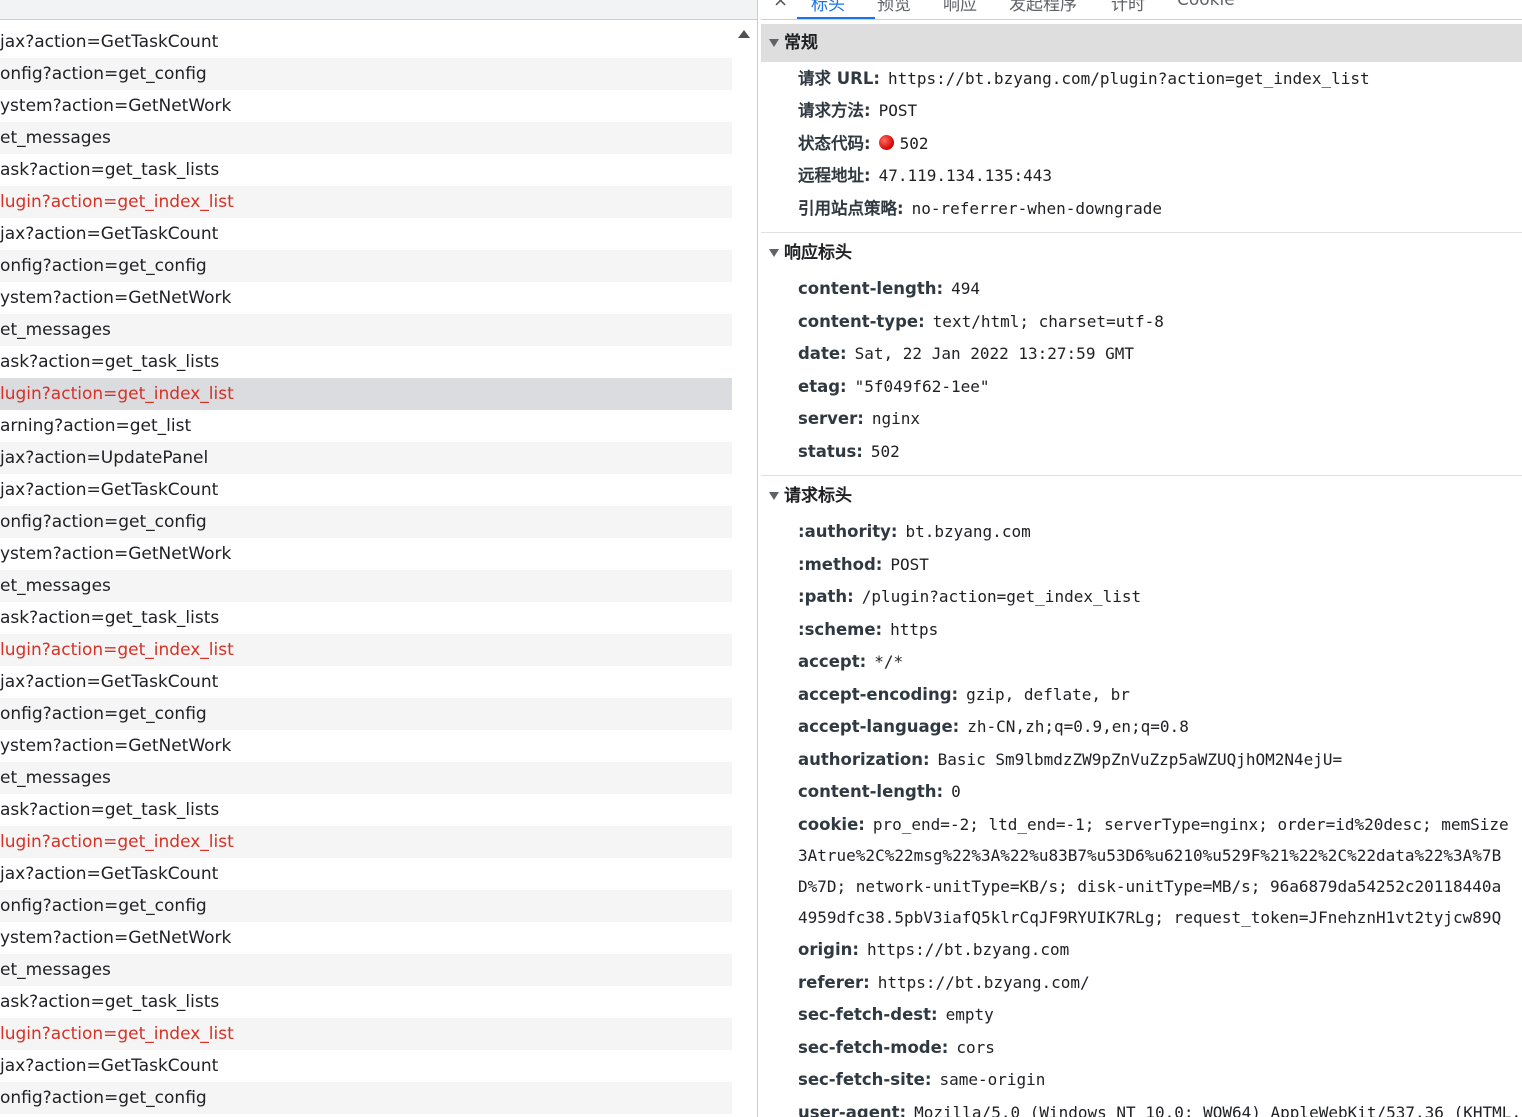 This screenshot has height=1117, width=1522. What do you see at coordinates (780, 5) in the screenshot?
I see `close-icon: ×` at bounding box center [780, 5].